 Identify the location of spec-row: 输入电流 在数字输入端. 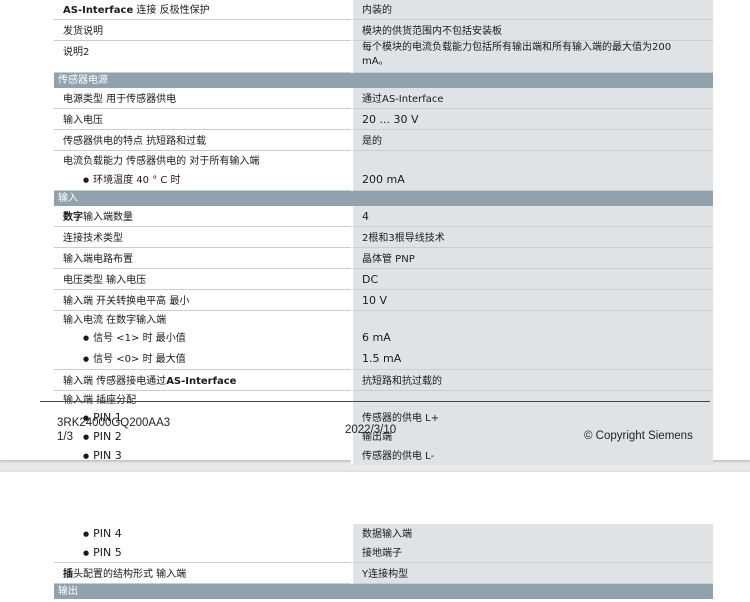
(383, 318).